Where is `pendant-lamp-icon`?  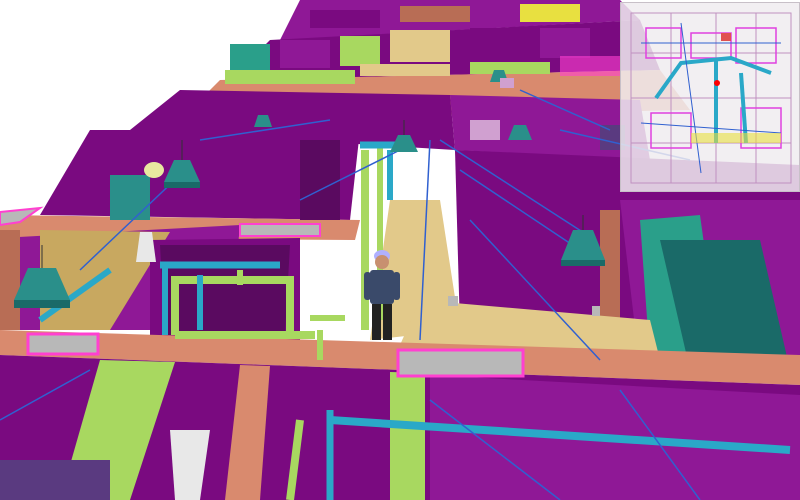 pendant-lamp-icon is located at coordinates (154, 170).